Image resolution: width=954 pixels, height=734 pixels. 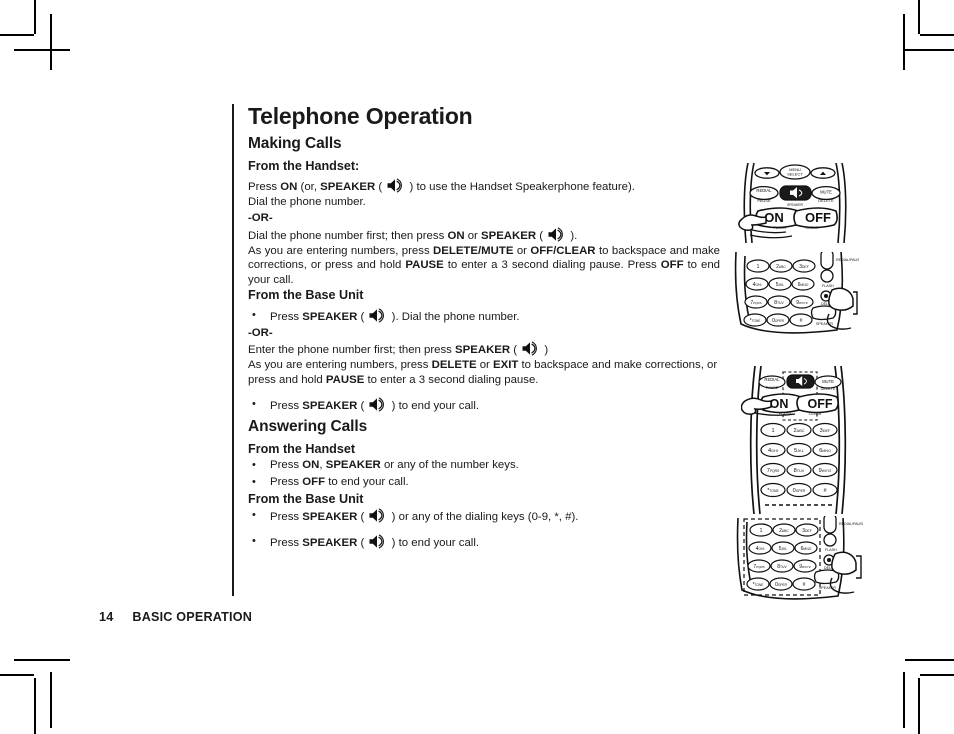 What do you see at coordinates (367, 481) in the screenshot?
I see `text-end-call-2: to end your call.` at bounding box center [367, 481].